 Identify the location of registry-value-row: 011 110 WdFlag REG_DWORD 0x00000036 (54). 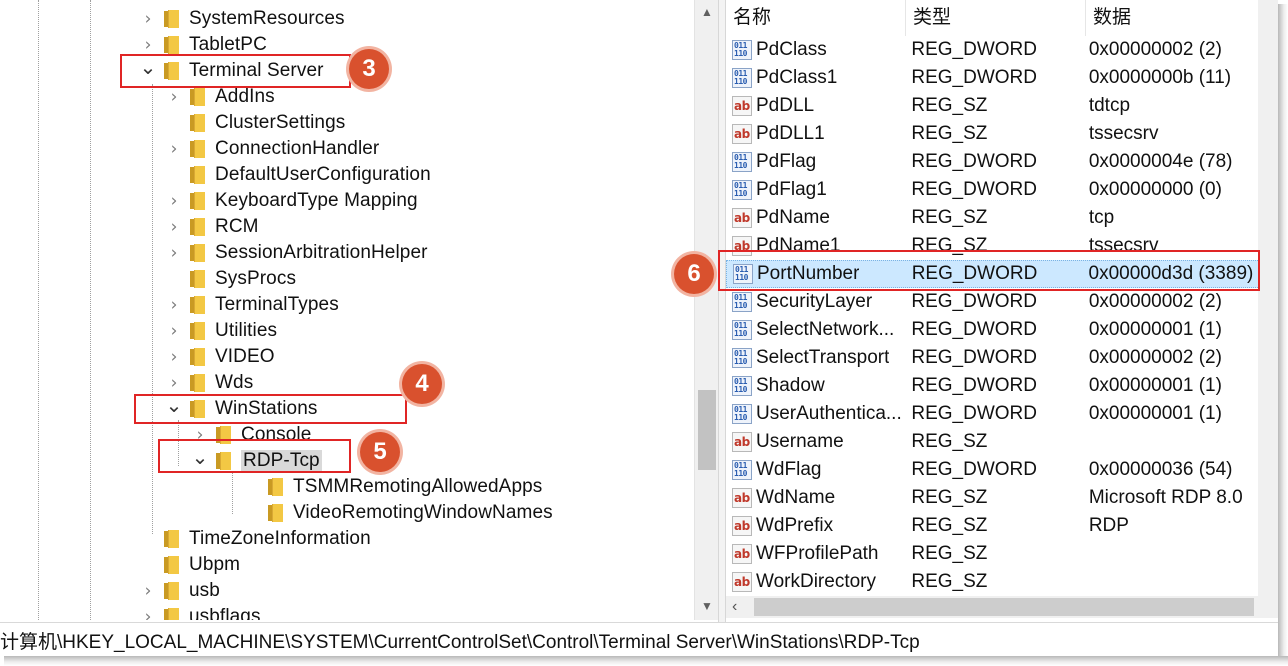
(1002, 470).